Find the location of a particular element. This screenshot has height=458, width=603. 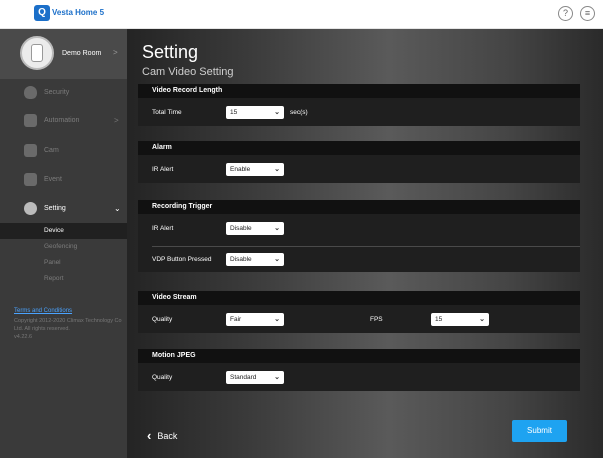

subitem-label: Report is located at coordinates (54, 278).